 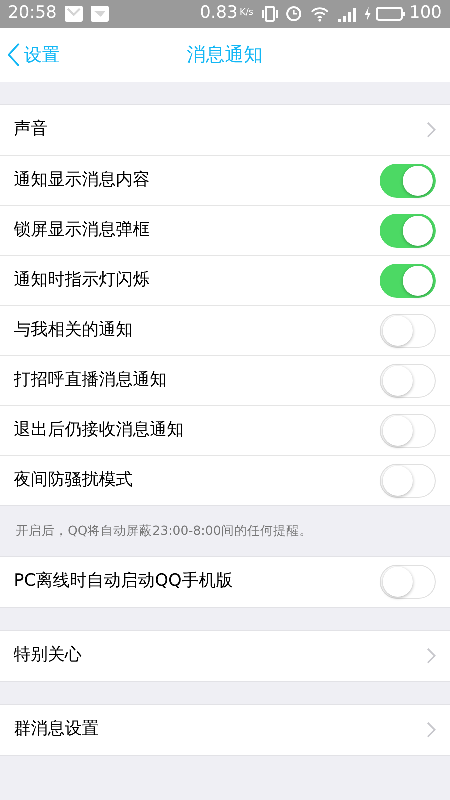 What do you see at coordinates (225, 430) in the screenshot?
I see `settings-row: 退出后仍接收消息通知` at bounding box center [225, 430].